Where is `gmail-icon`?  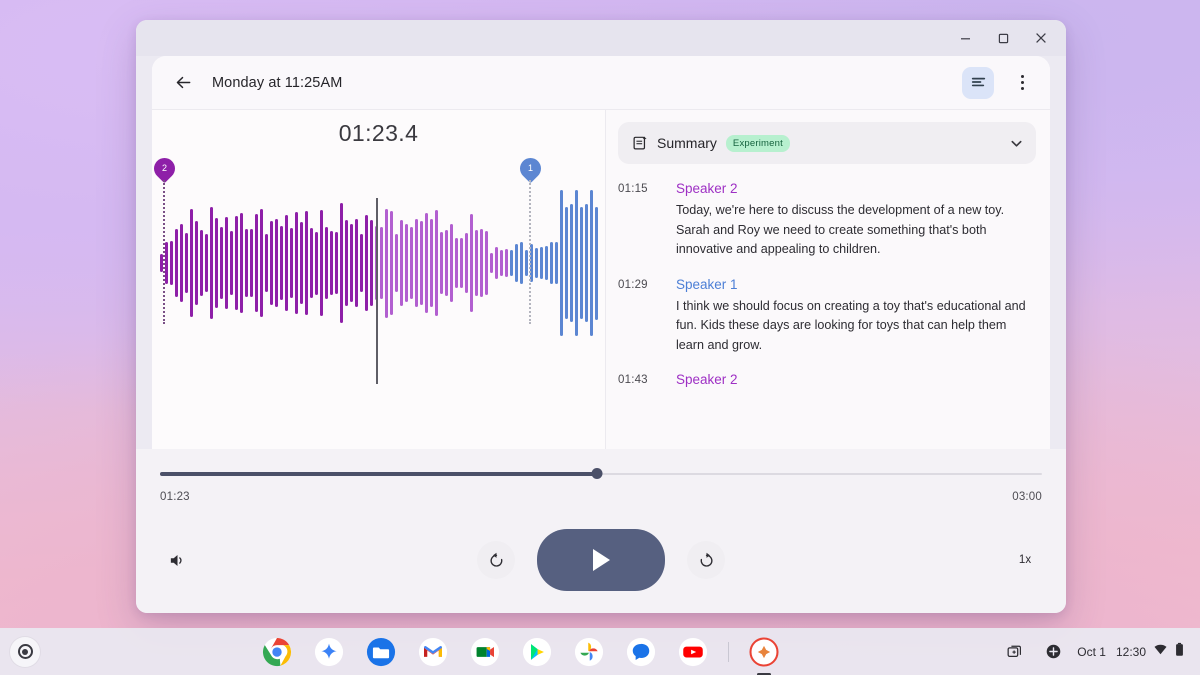
gmail-icon is located at coordinates (433, 651).